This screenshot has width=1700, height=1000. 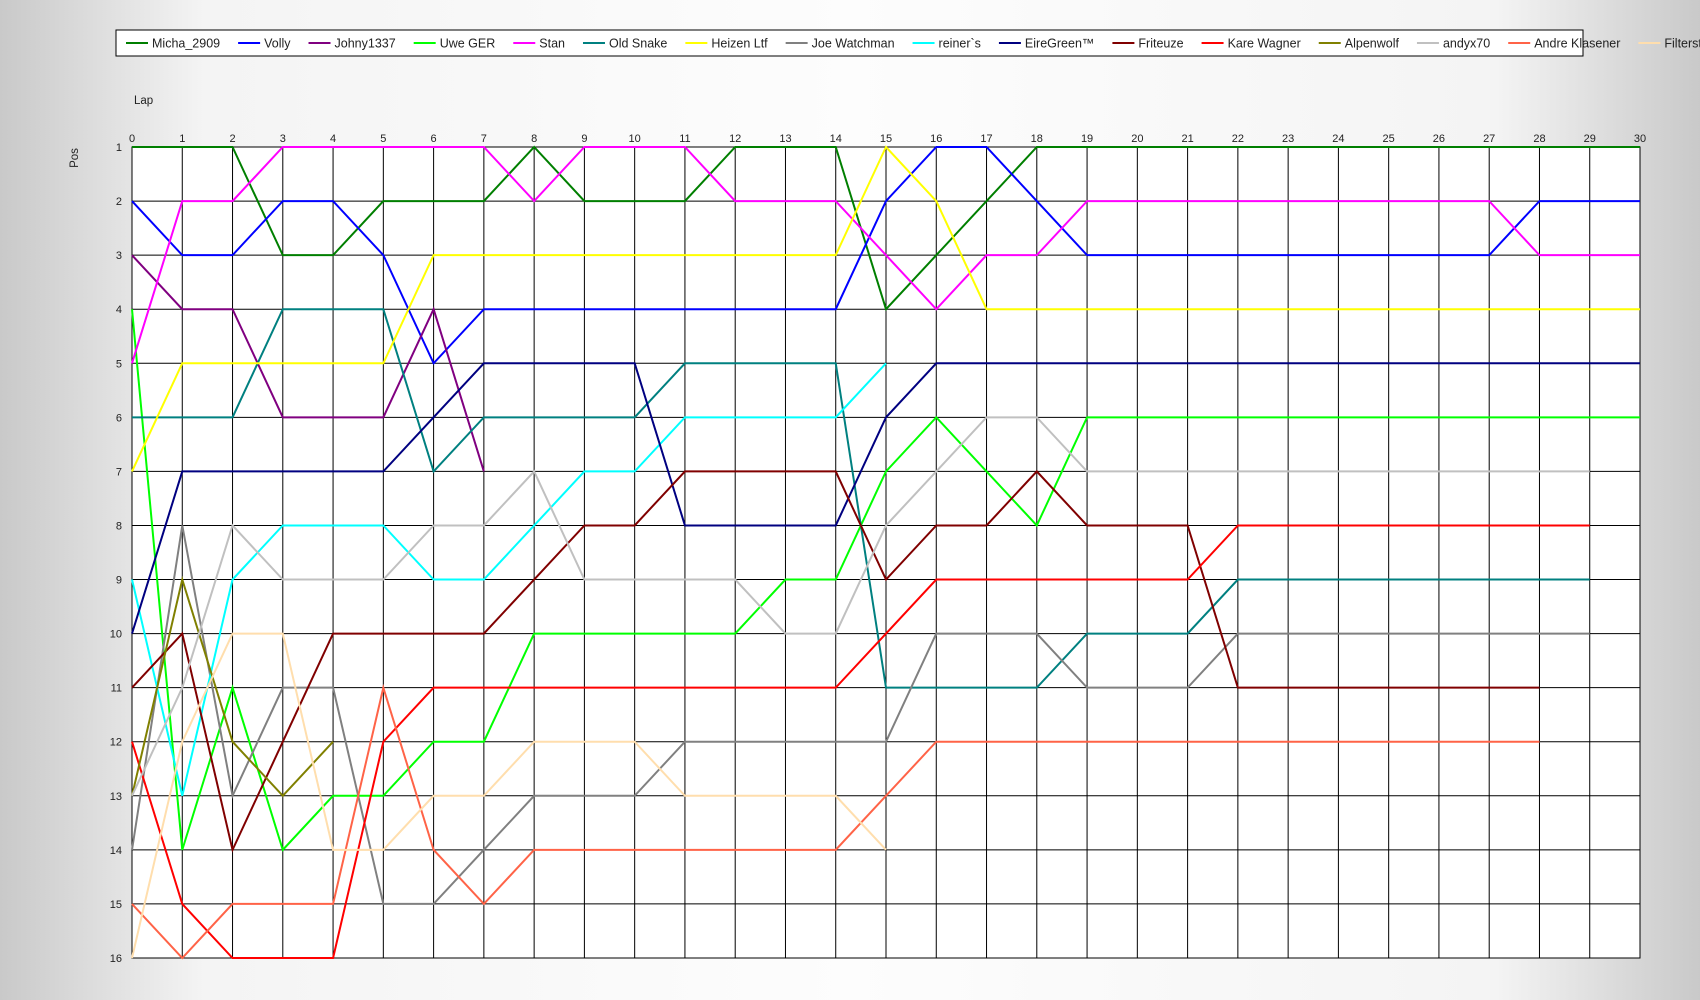 I want to click on x-tick-label: 28, so click(x=1539, y=139).